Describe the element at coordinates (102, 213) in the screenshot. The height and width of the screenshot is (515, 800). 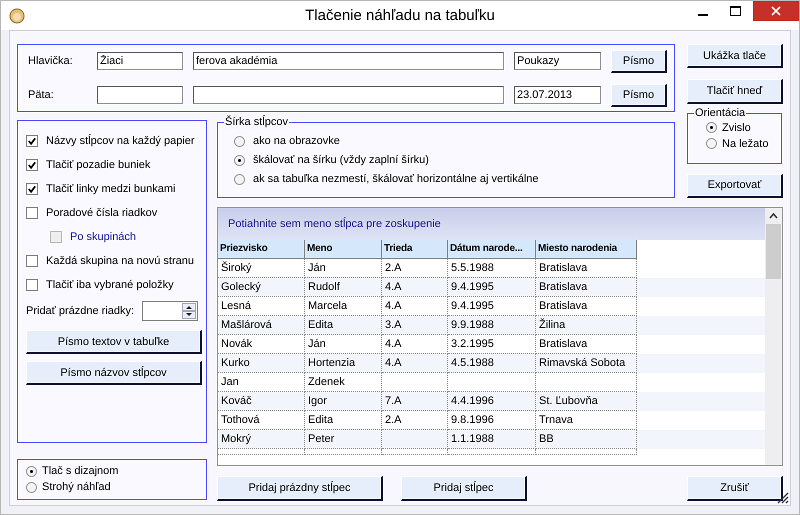
I see `checkbox-label: Poradové čísla riadkov` at that location.